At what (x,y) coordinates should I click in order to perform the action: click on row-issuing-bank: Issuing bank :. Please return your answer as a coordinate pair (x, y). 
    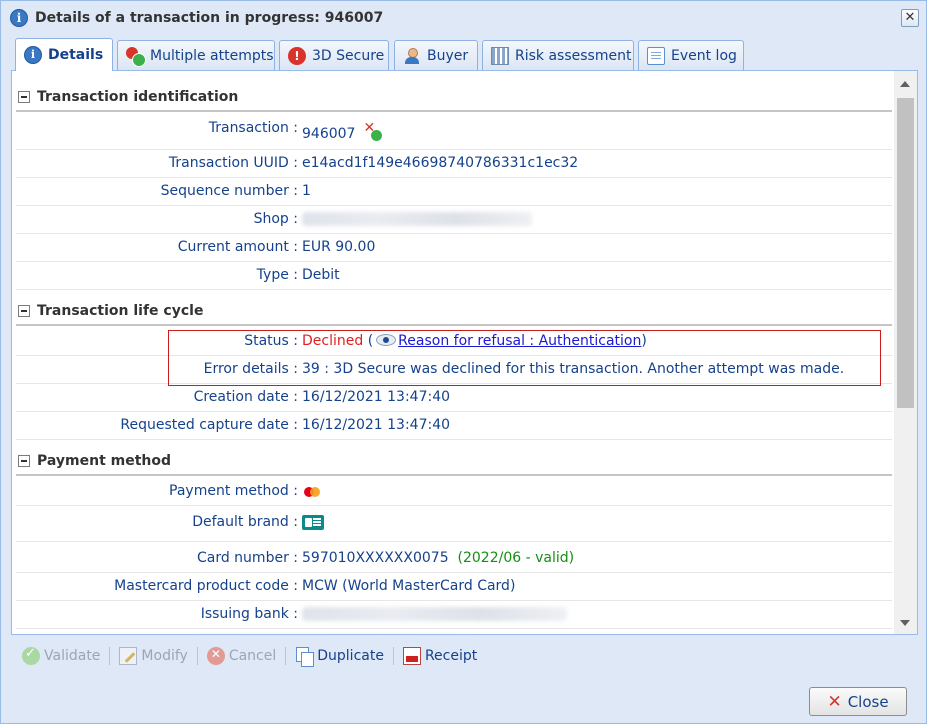
    Looking at the image, I should click on (454, 615).